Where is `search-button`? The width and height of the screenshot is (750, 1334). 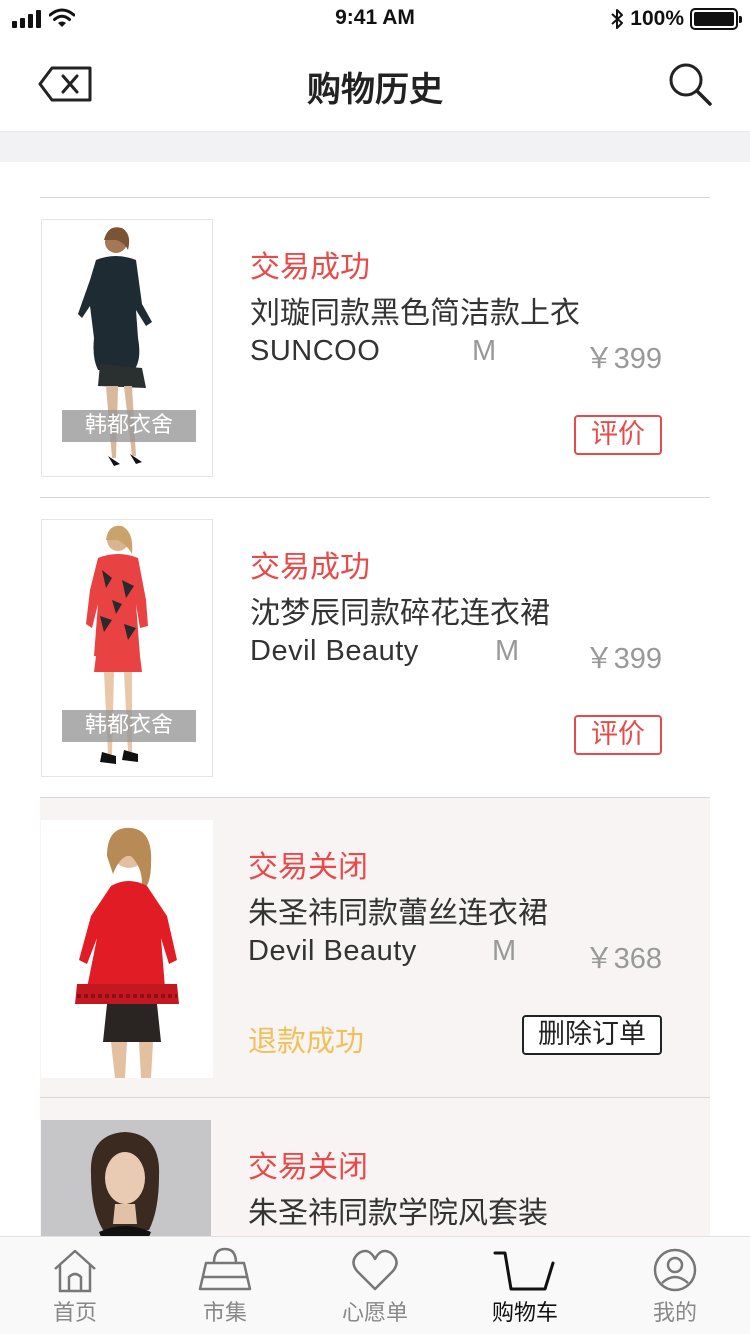 search-button is located at coordinates (690, 84).